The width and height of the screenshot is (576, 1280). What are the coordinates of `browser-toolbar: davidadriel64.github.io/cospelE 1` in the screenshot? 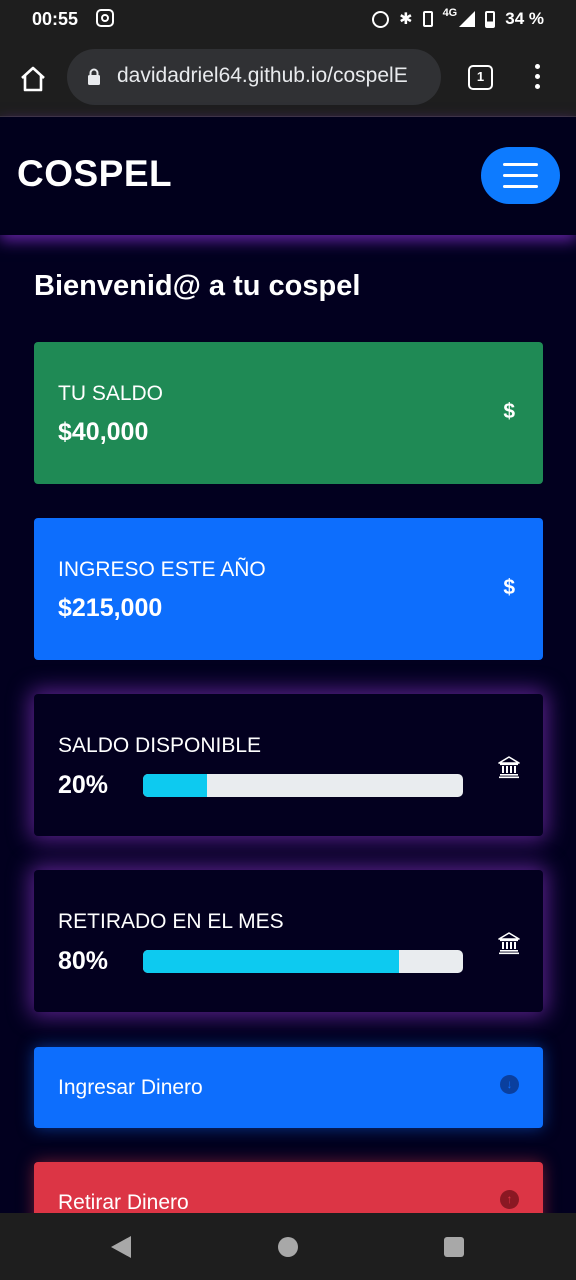 It's located at (288, 78).